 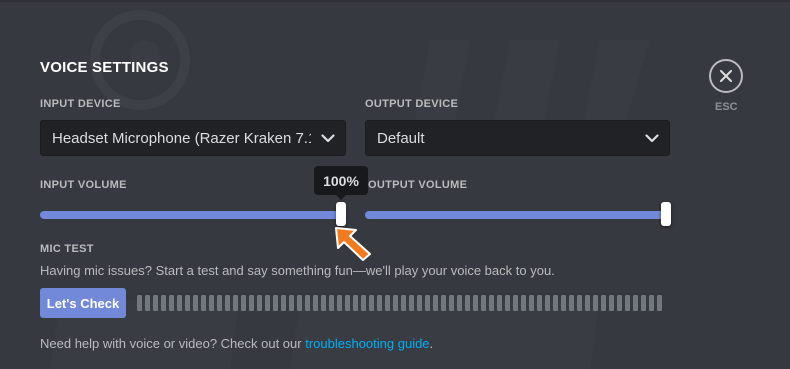 I want to click on lets-check-button: Let's Check, so click(x=83, y=303).